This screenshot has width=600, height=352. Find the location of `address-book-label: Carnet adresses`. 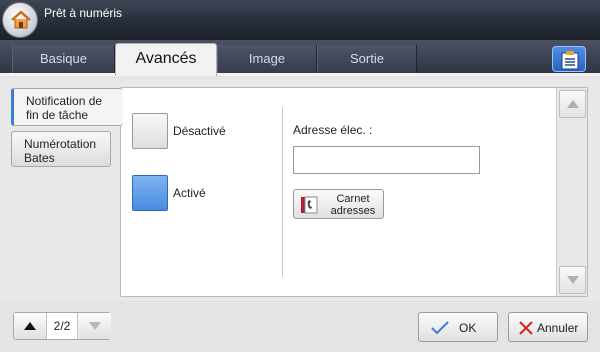

address-book-label: Carnet adresses is located at coordinates (353, 205).